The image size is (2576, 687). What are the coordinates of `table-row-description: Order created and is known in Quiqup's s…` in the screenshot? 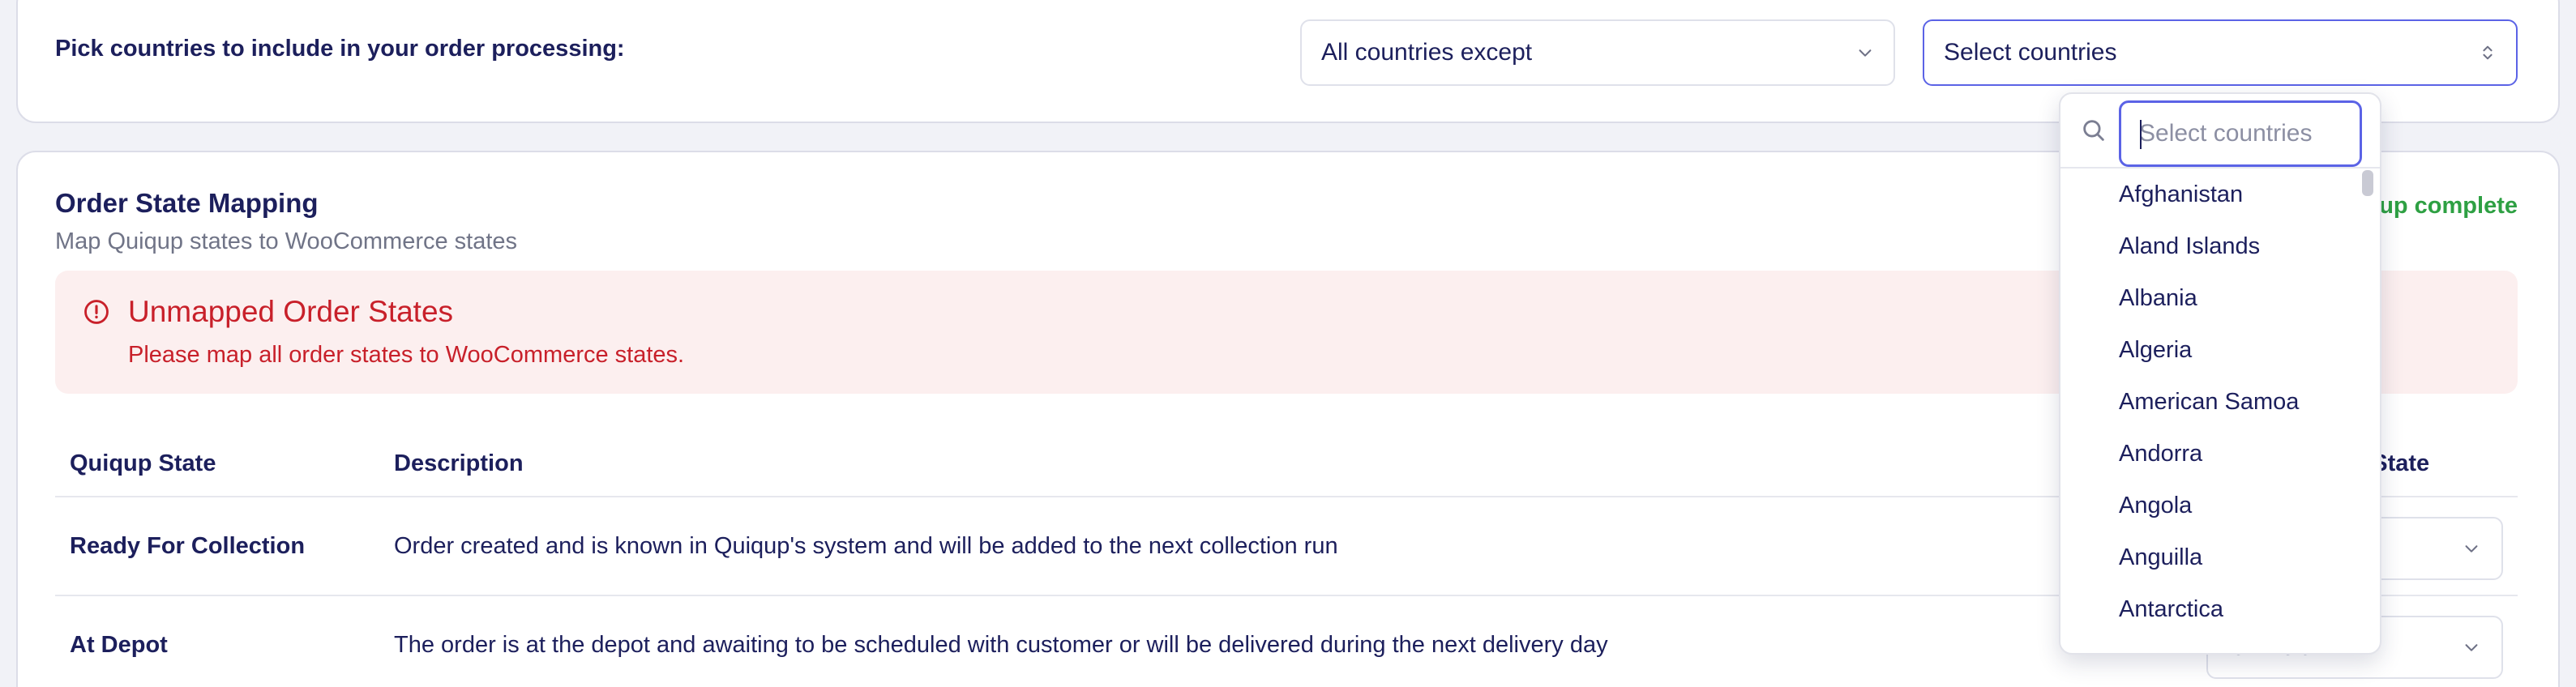 It's located at (866, 546).